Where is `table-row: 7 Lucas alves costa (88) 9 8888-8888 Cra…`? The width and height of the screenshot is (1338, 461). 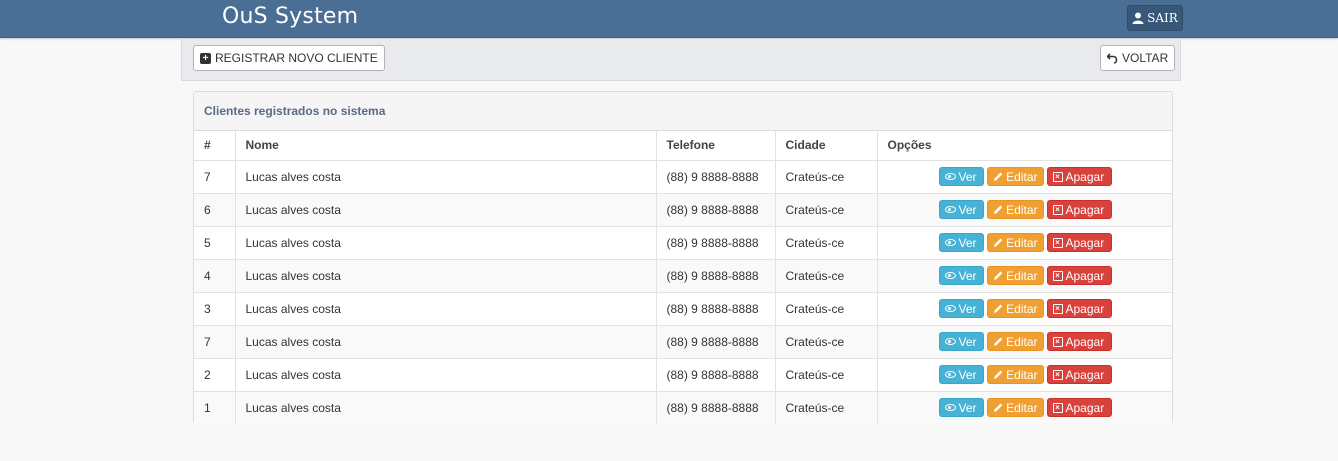 table-row: 7 Lucas alves costa (88) 9 8888-8888 Cra… is located at coordinates (683, 177).